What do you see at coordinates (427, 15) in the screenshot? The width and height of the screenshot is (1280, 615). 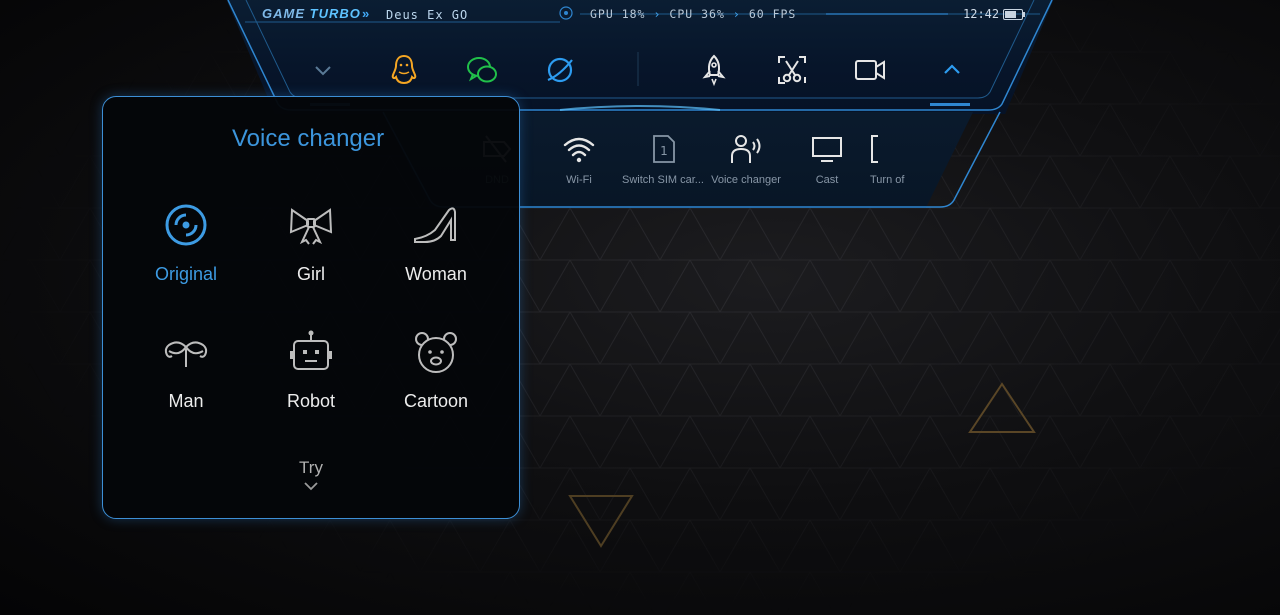 I see `game-name: Deus Ex GO` at bounding box center [427, 15].